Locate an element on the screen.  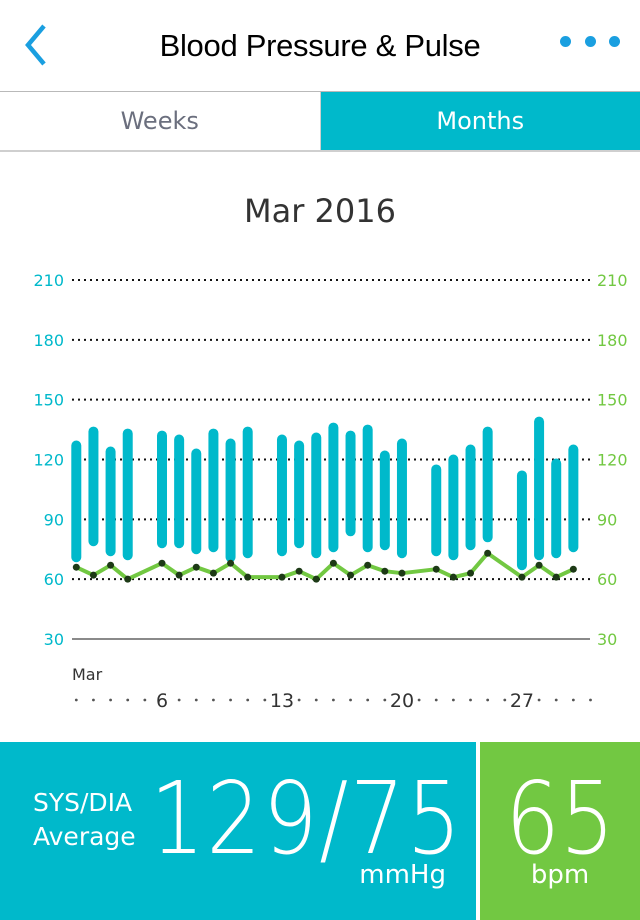
y-tick-label-right: 210 is located at coordinates (612, 280).